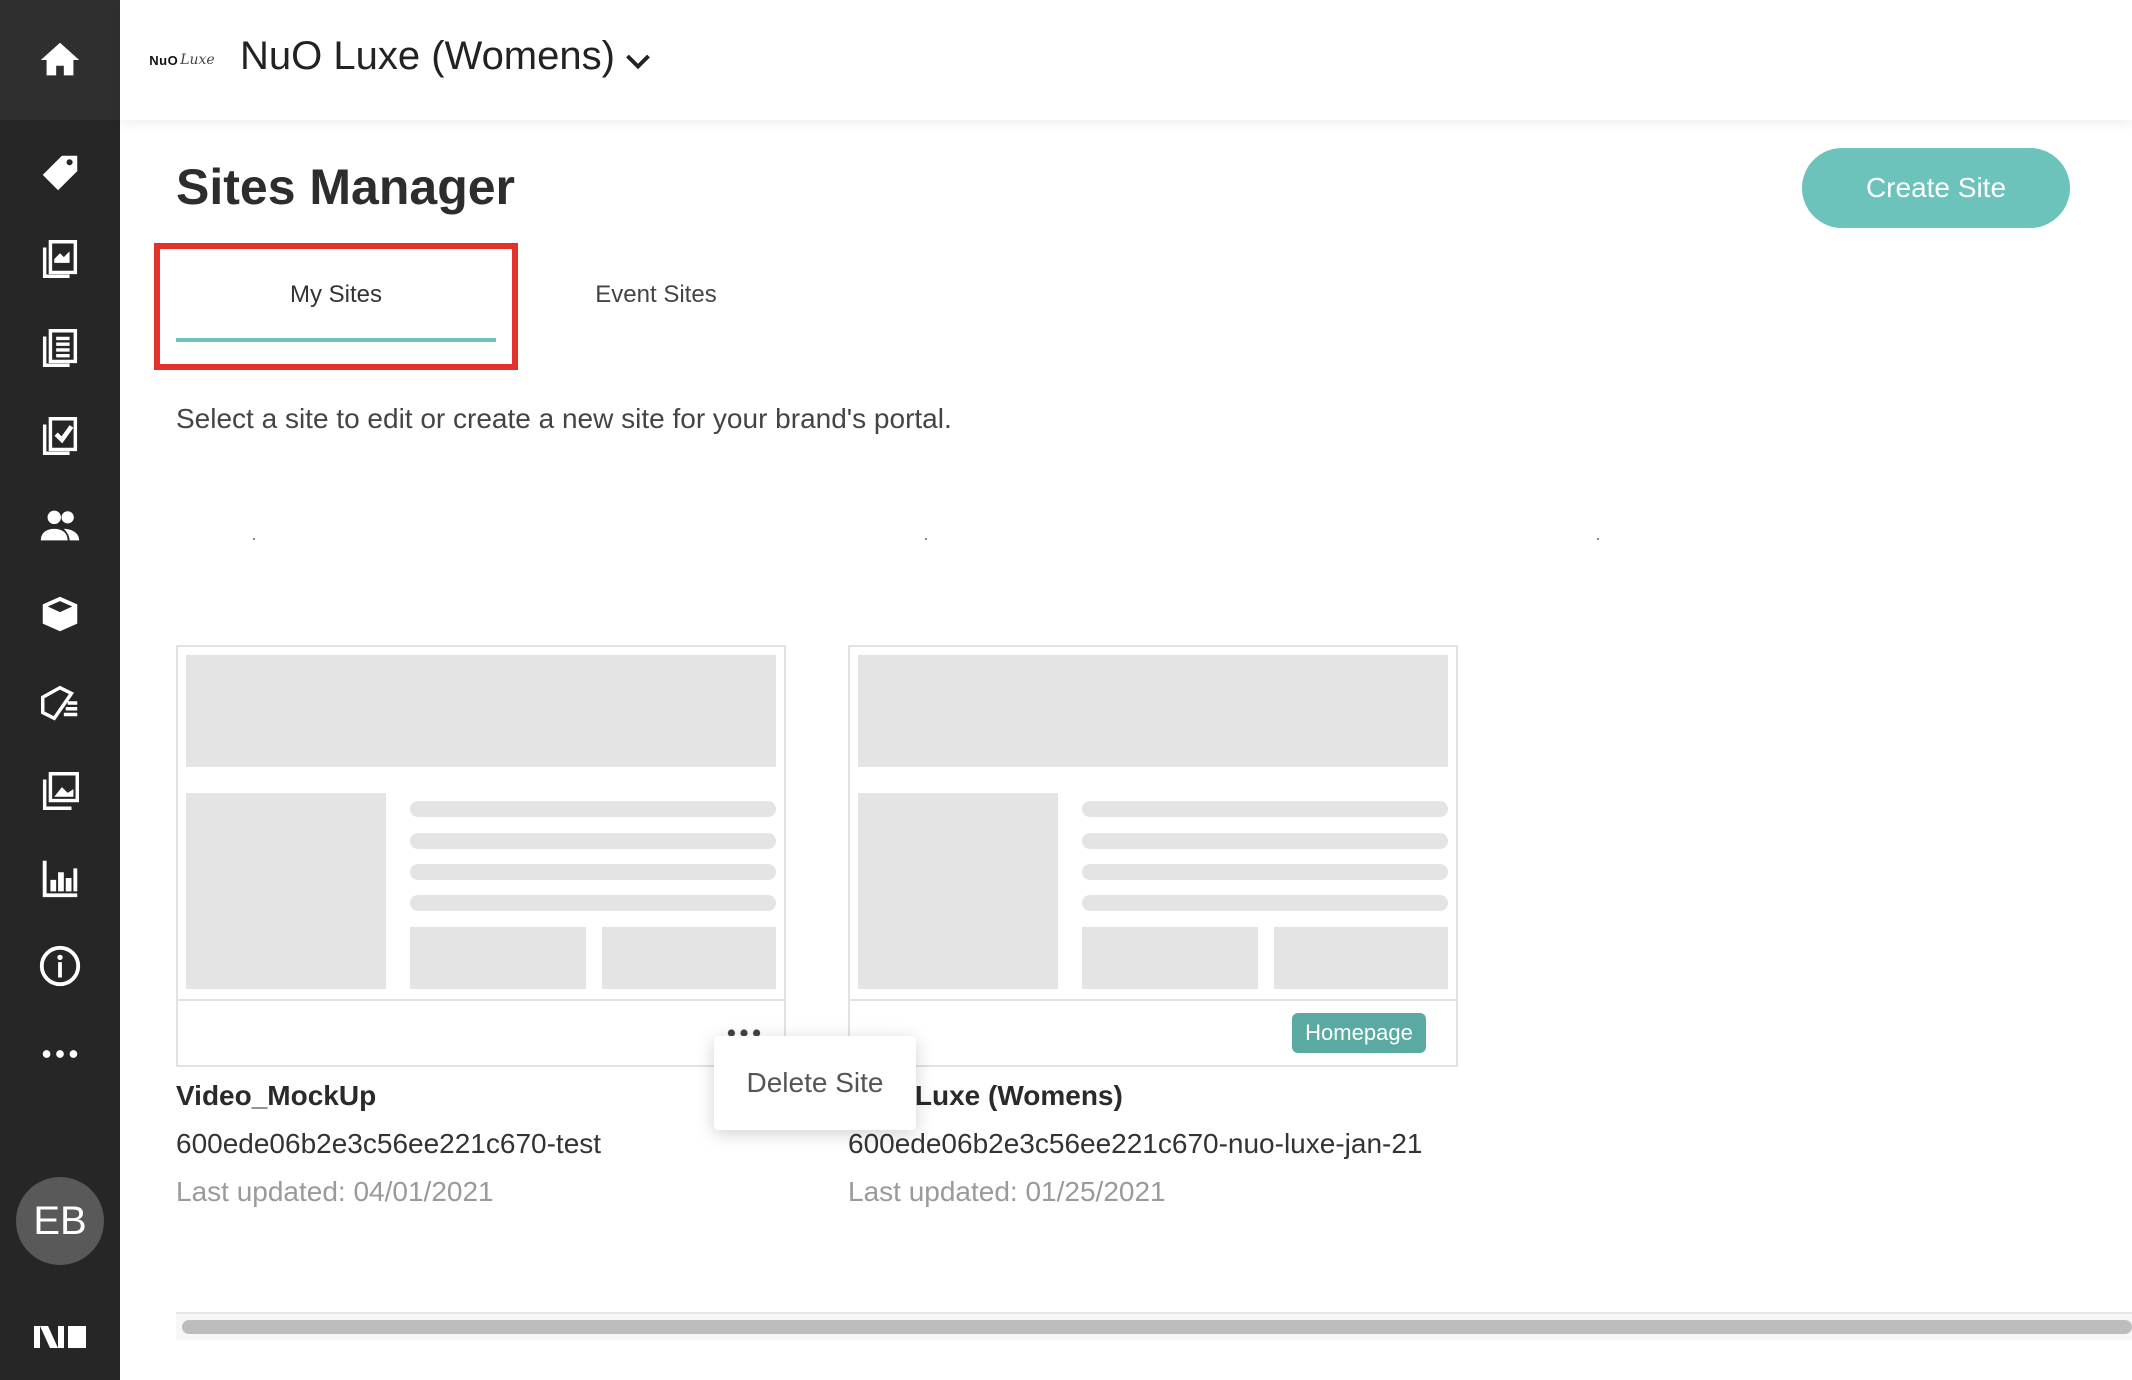  What do you see at coordinates (60, 525) in the screenshot?
I see `users-icon` at bounding box center [60, 525].